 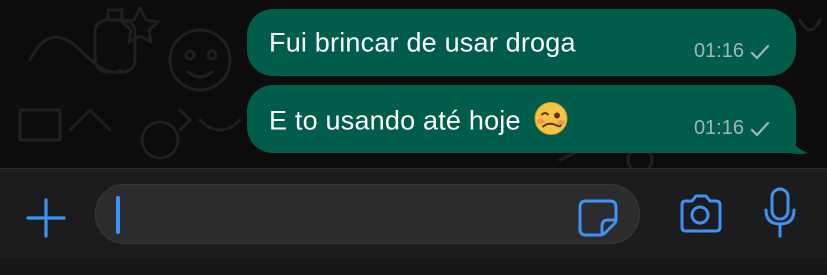 I want to click on message-input, so click(x=348, y=215).